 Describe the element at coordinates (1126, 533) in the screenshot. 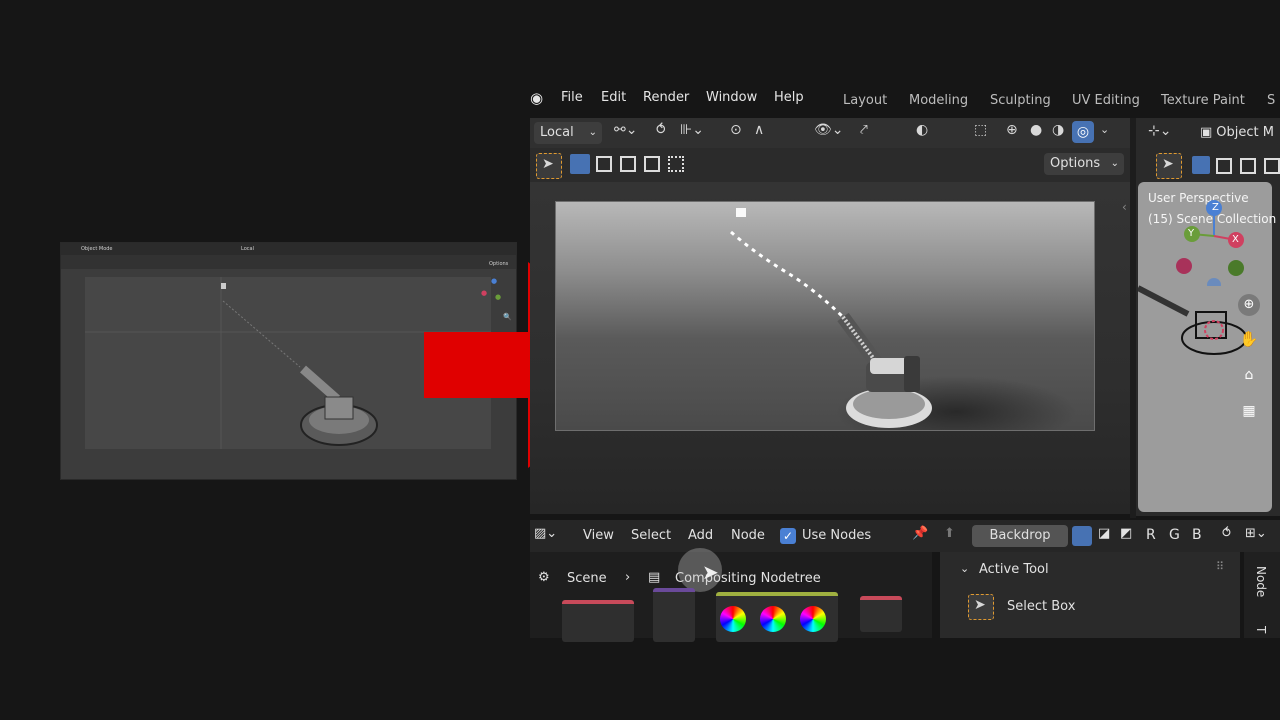

I see `backdrop-channel-mask-icon: ◩` at that location.